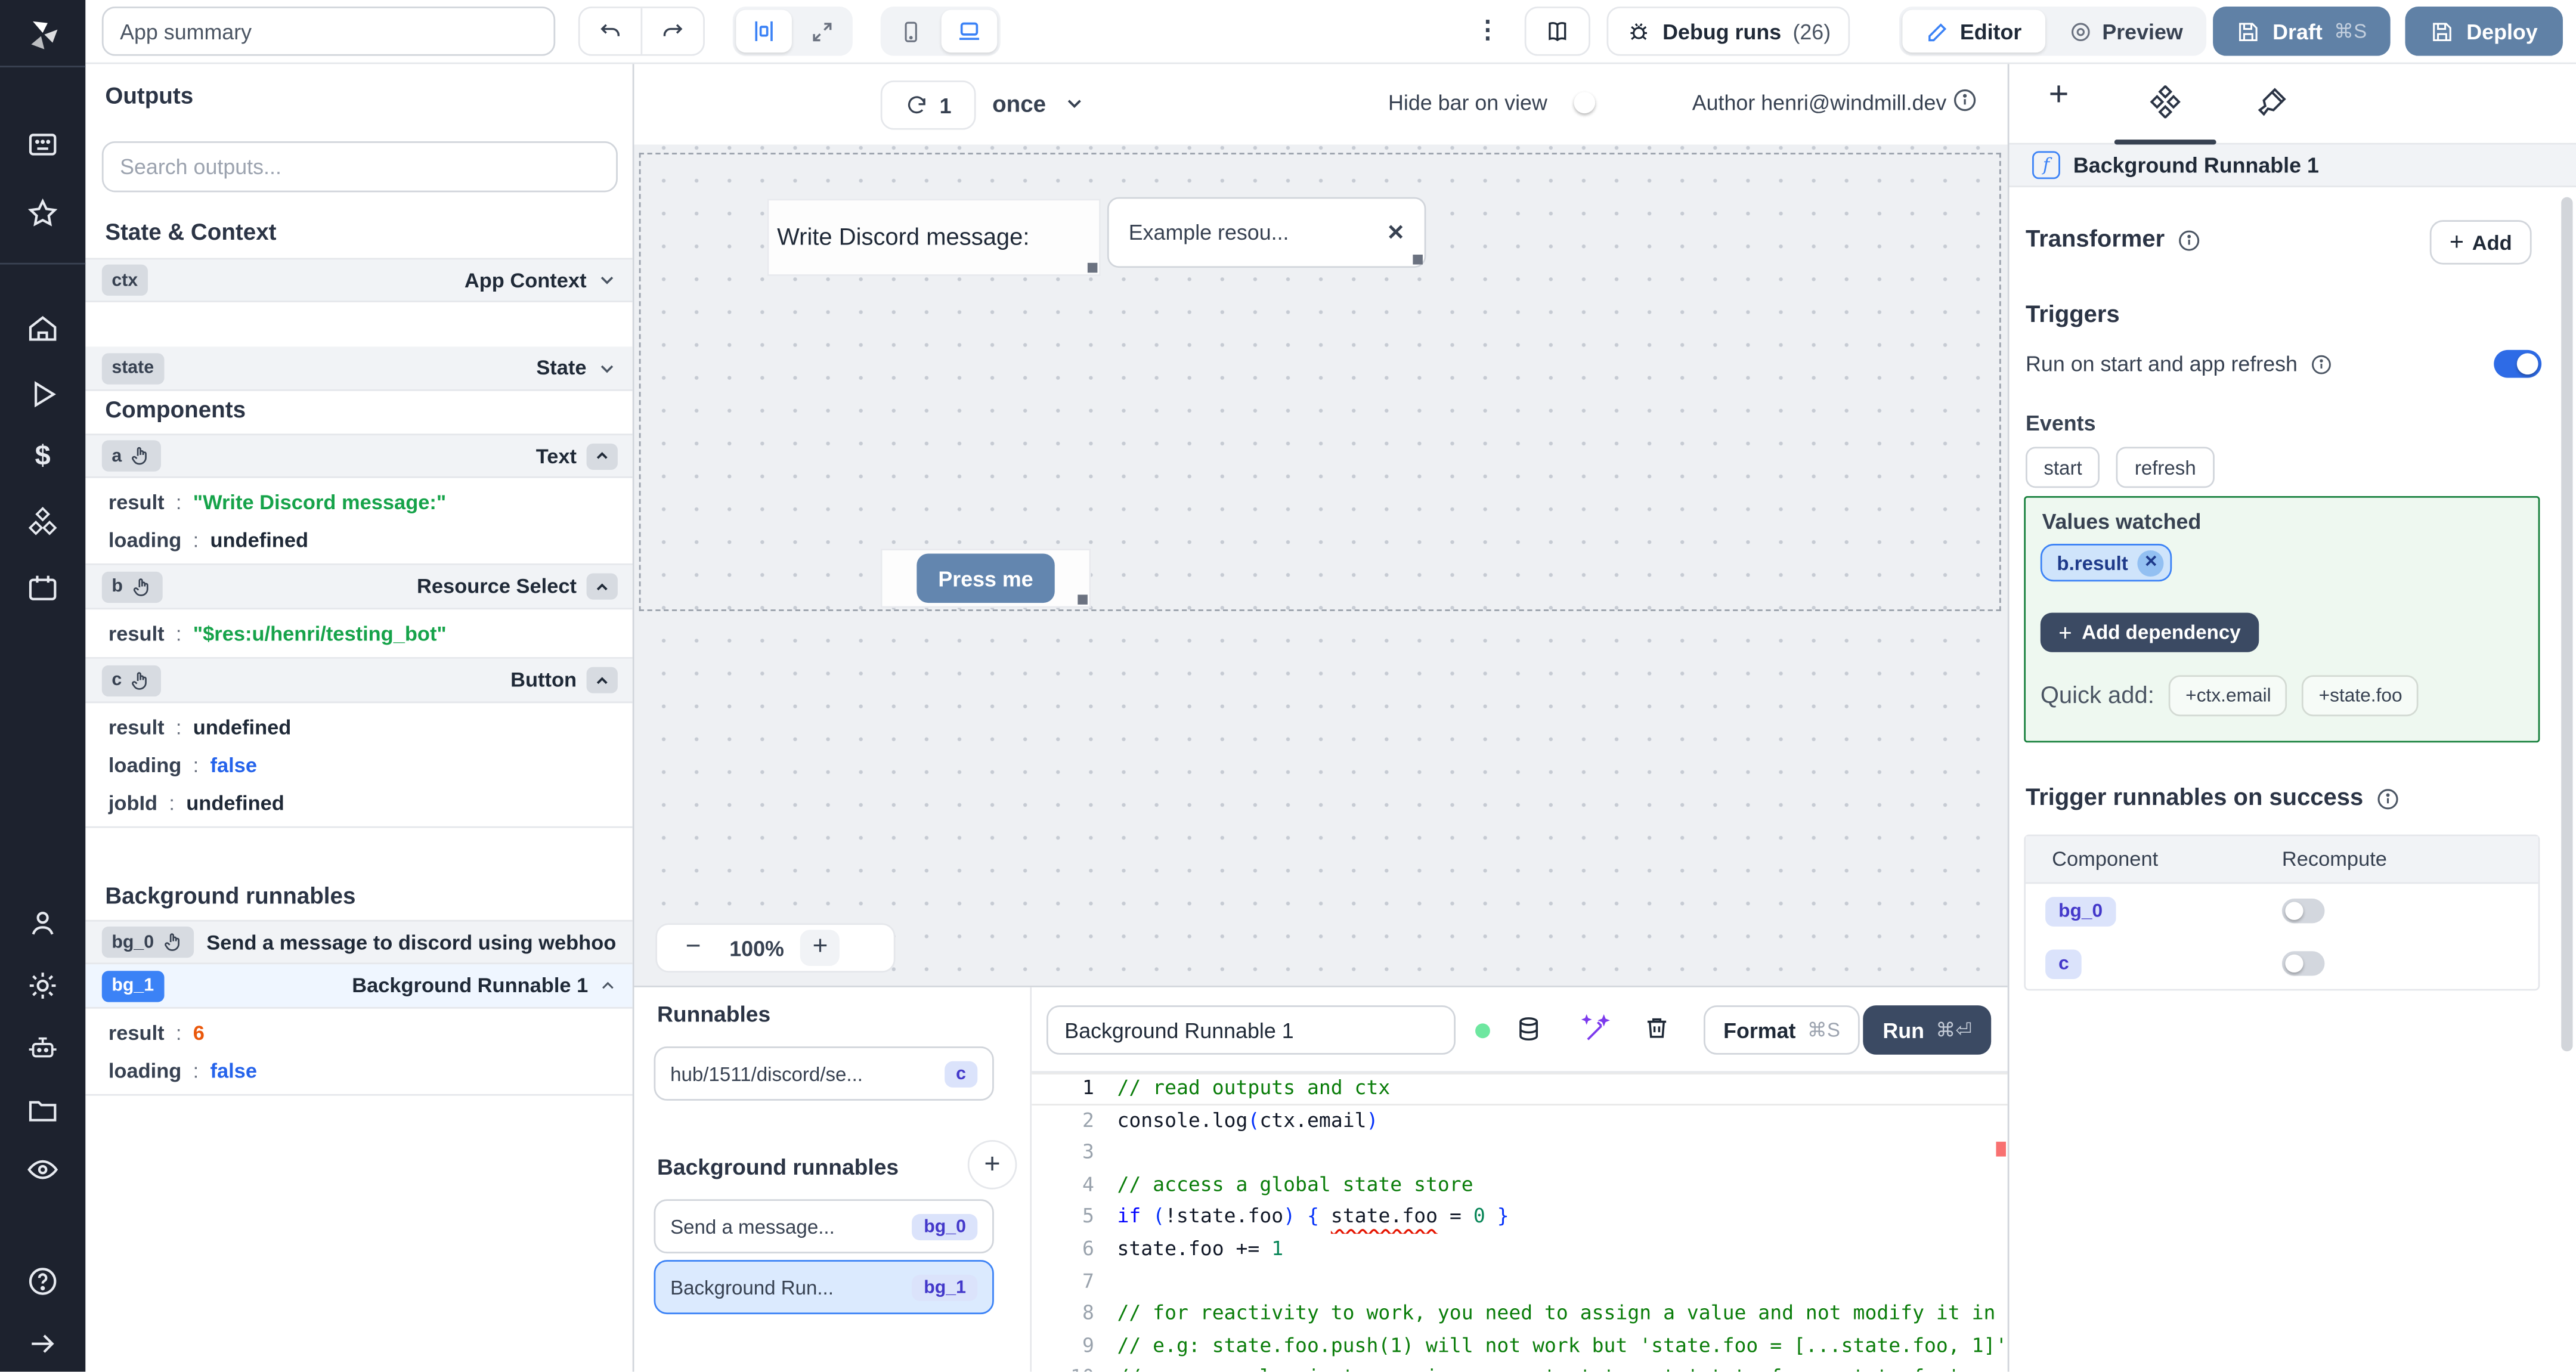 The height and width of the screenshot is (1372, 2576). I want to click on variables-icon: $, so click(43, 456).